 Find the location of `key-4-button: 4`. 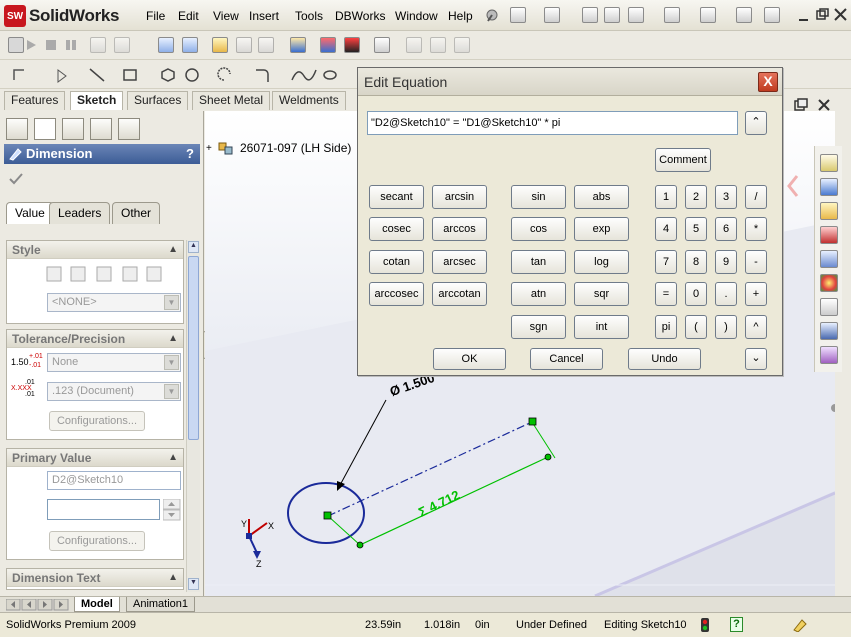

key-4-button: 4 is located at coordinates (666, 229).